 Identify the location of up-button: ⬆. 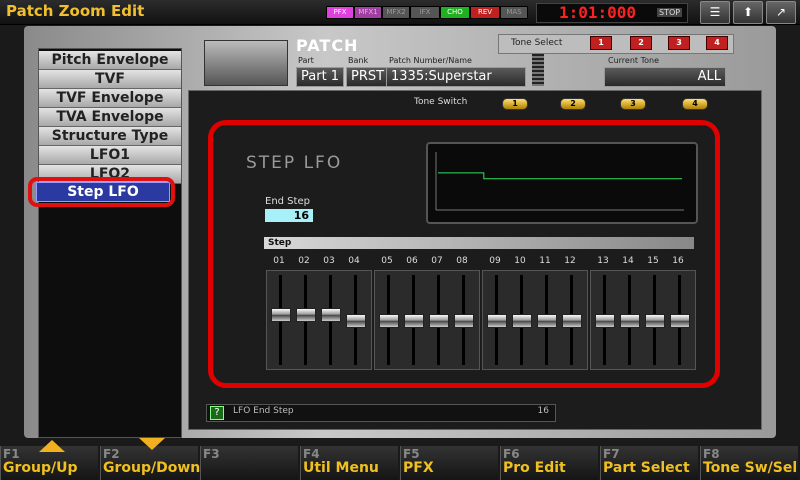
(748, 12).